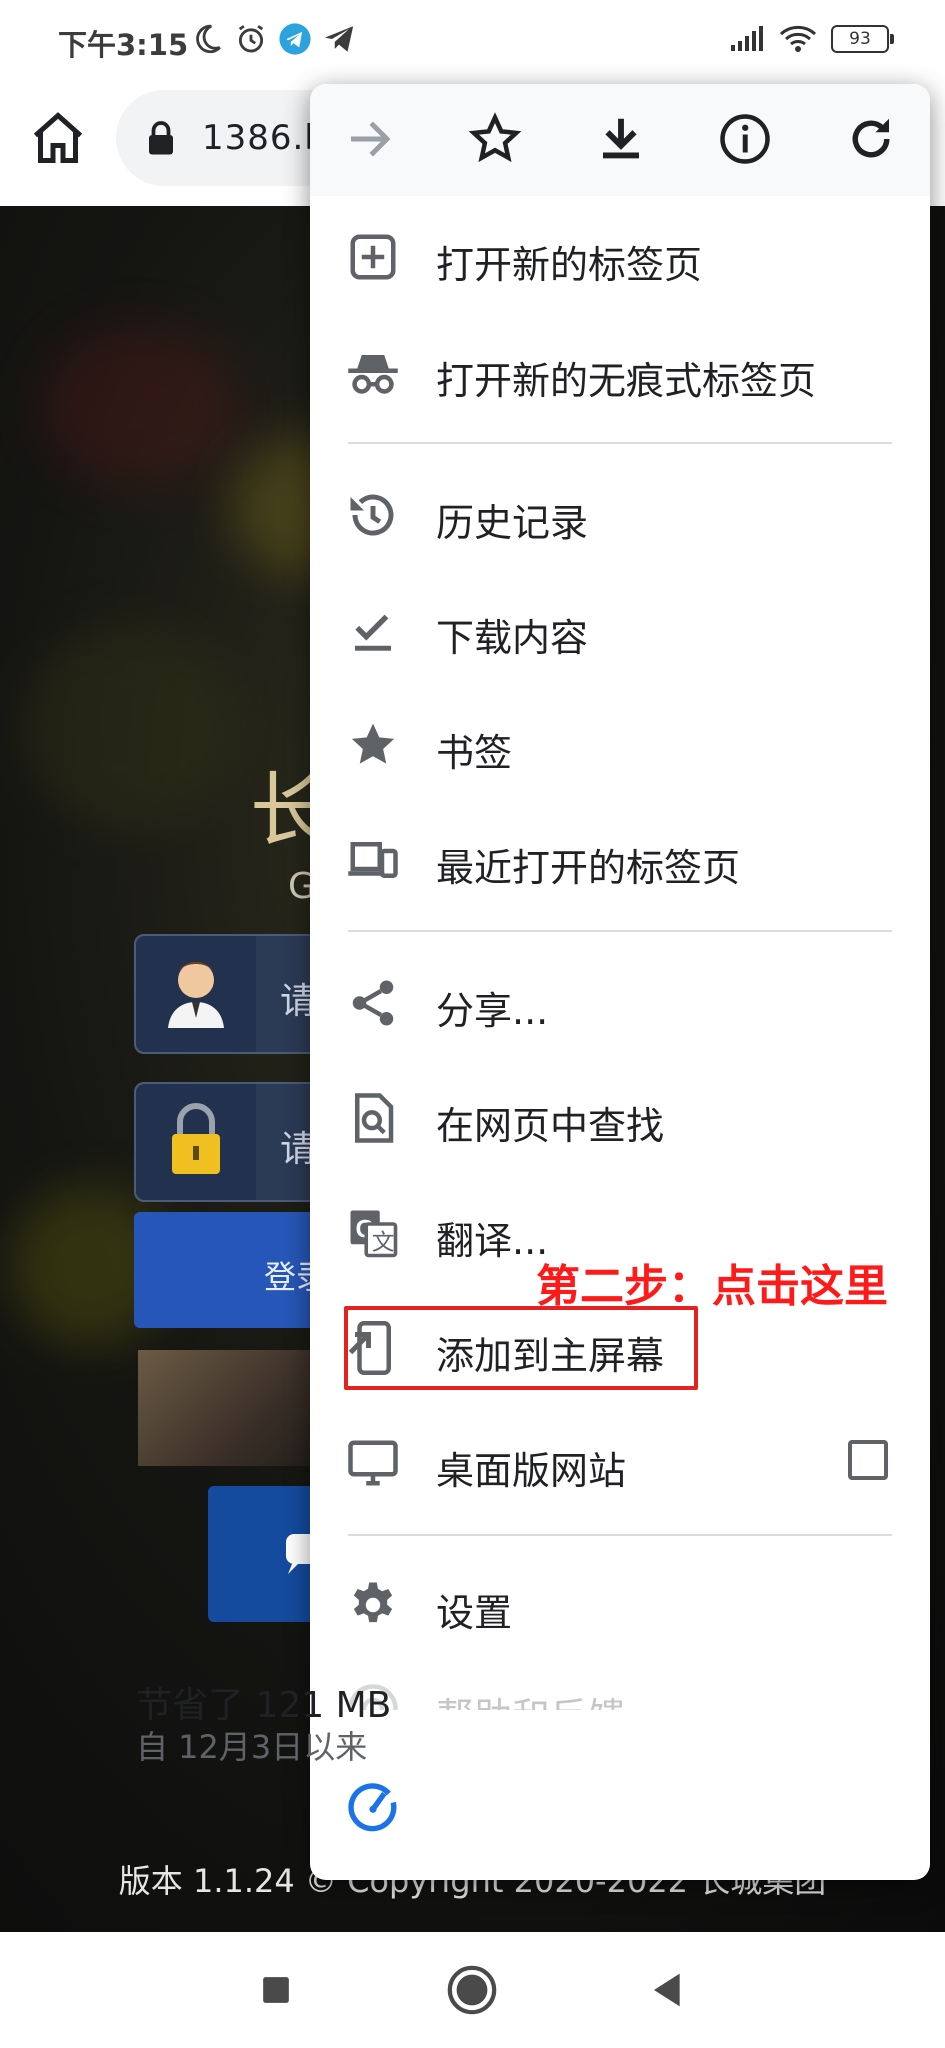 The image size is (945, 2048). I want to click on desktop-icon, so click(373, 1463).